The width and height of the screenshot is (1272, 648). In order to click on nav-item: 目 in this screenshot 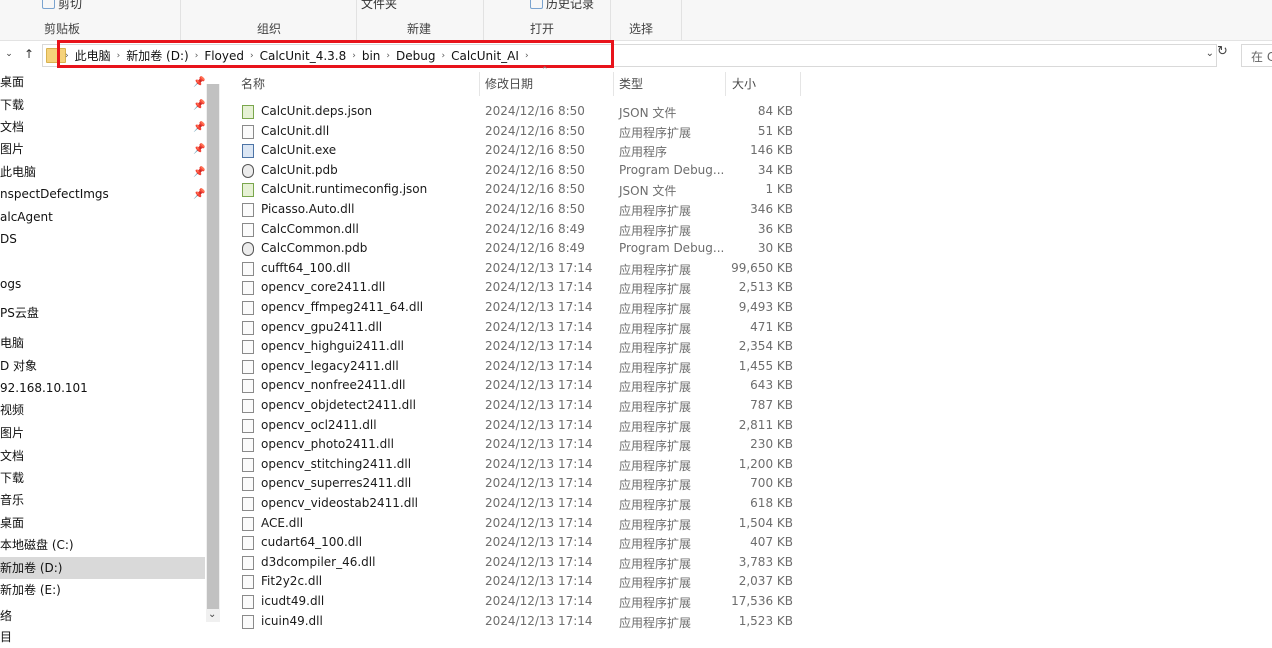, I will do `click(102, 637)`.